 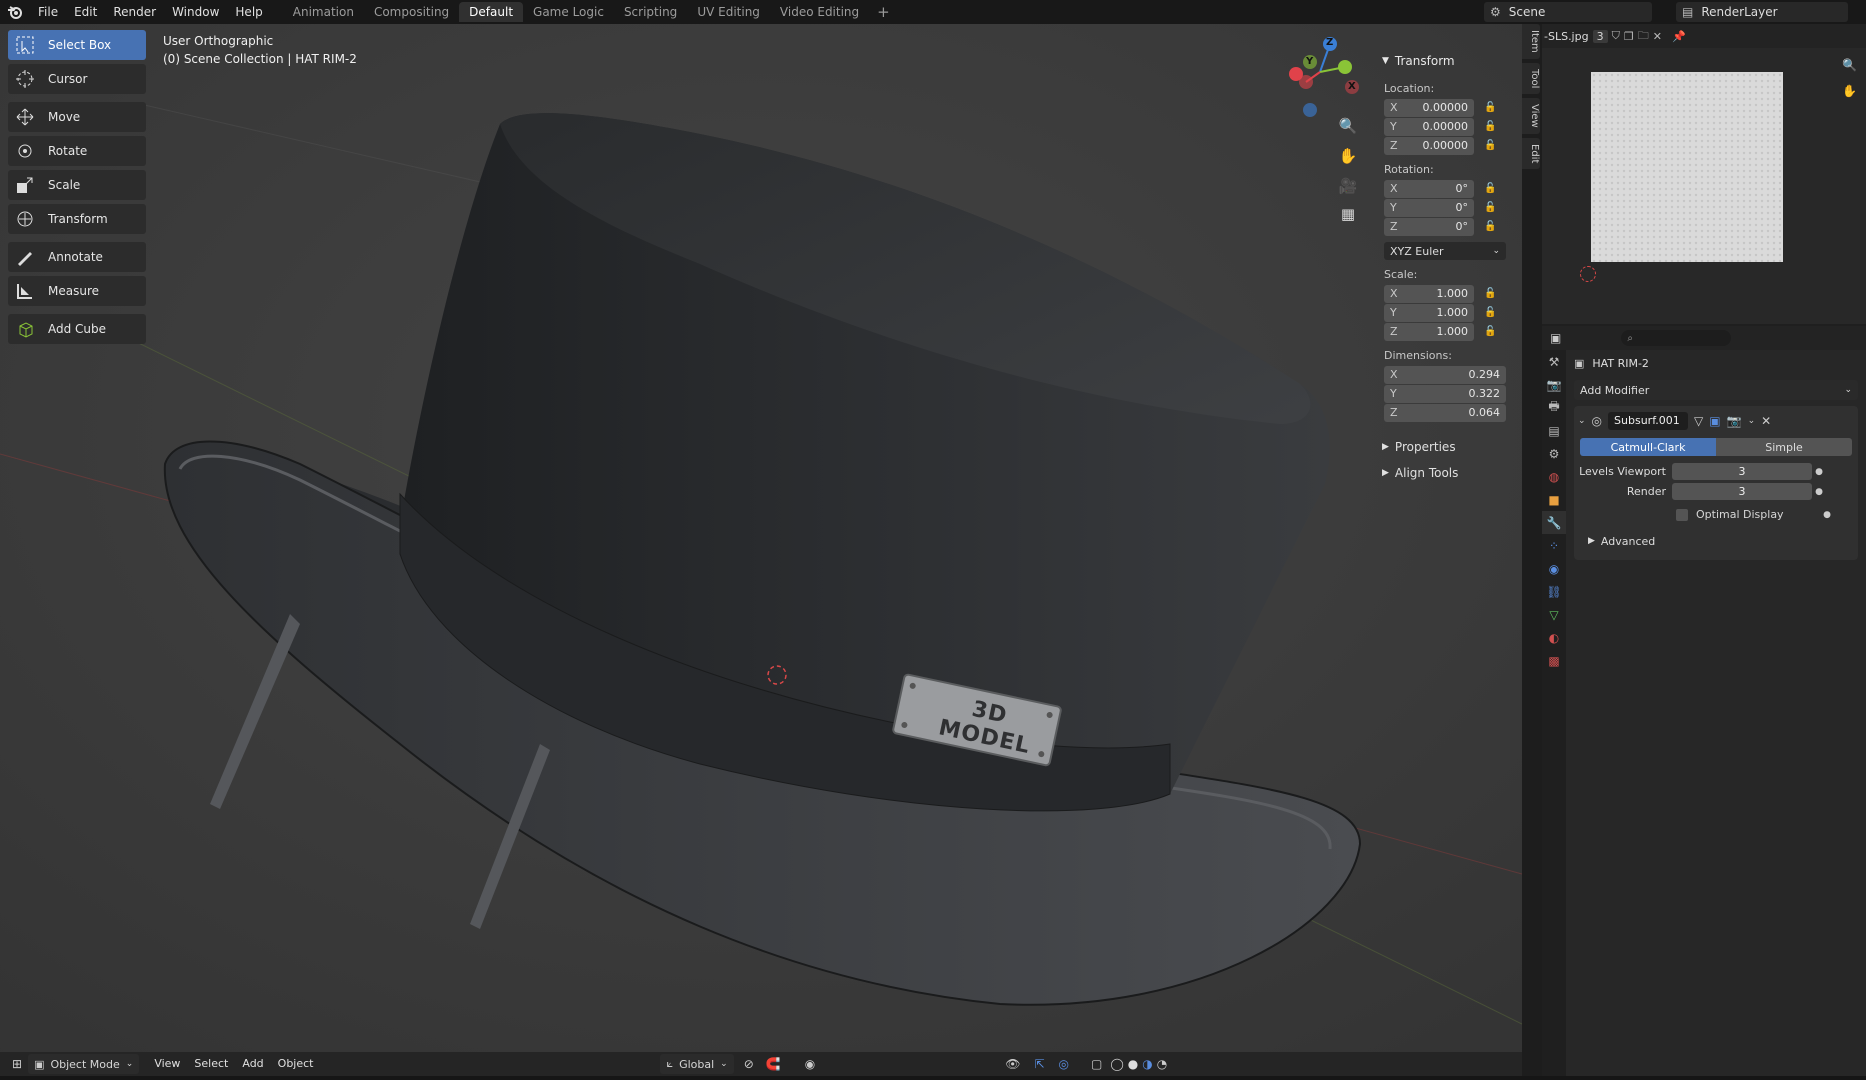 What do you see at coordinates (77, 329) in the screenshot?
I see `tool-add-cube: Add Cube` at bounding box center [77, 329].